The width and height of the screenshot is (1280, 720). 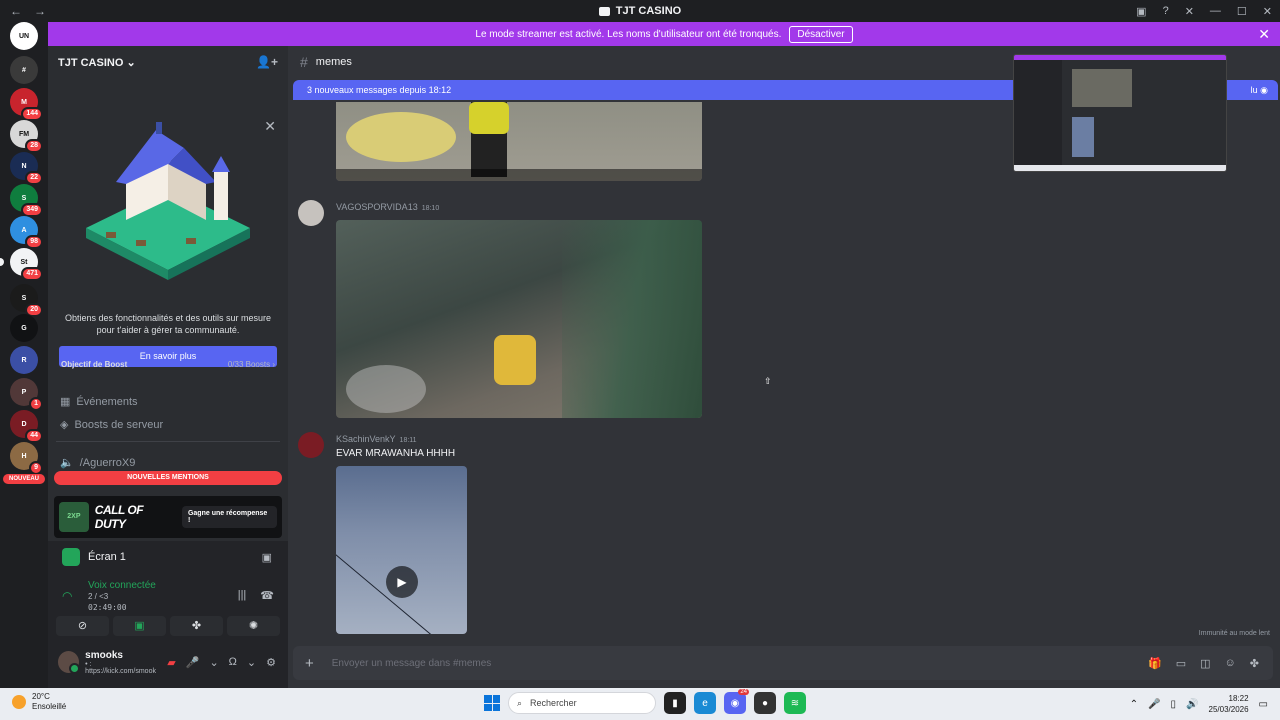 What do you see at coordinates (1254, 663) in the screenshot?
I see `apps-icon: ✤` at bounding box center [1254, 663].